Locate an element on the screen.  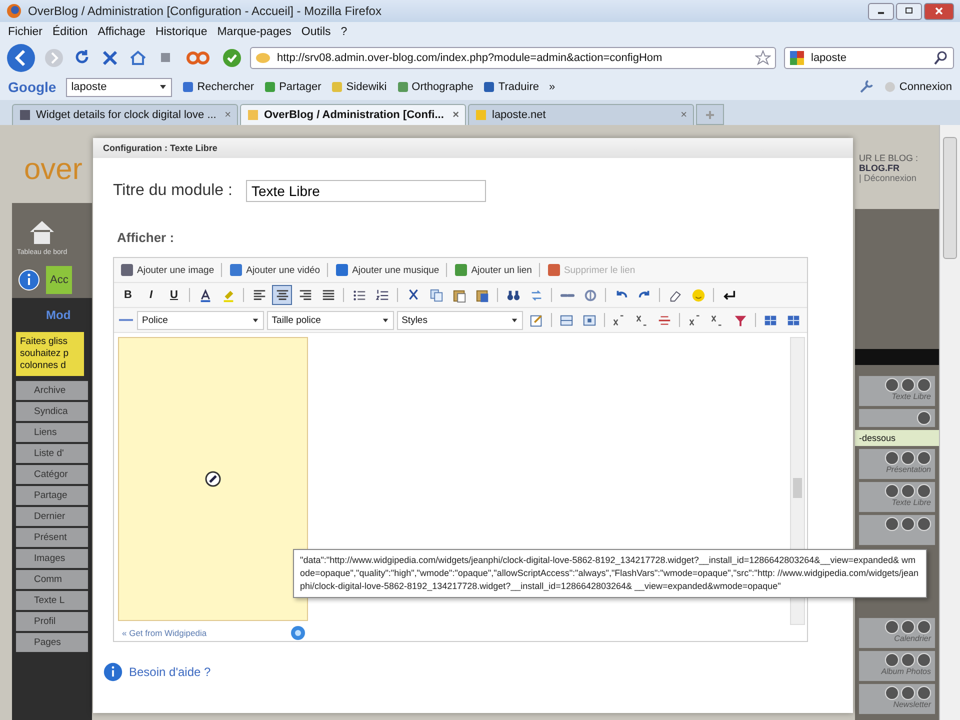
close-button is located at coordinates (939, 11).